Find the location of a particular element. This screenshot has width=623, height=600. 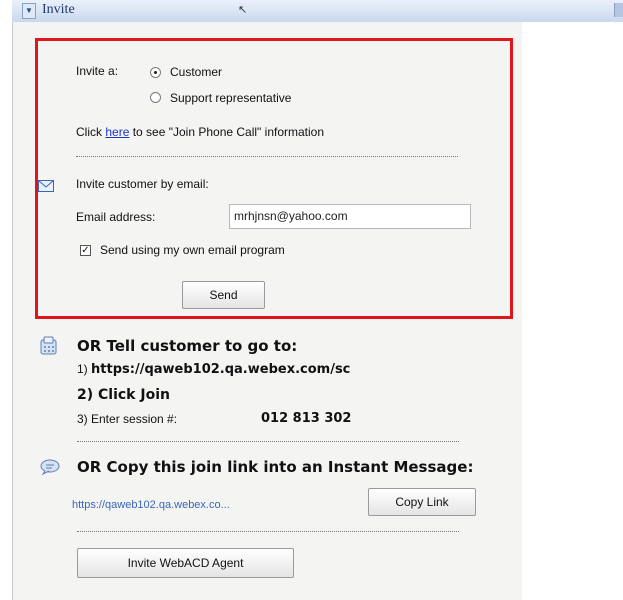

phone-info-link: here is located at coordinates (117, 132).